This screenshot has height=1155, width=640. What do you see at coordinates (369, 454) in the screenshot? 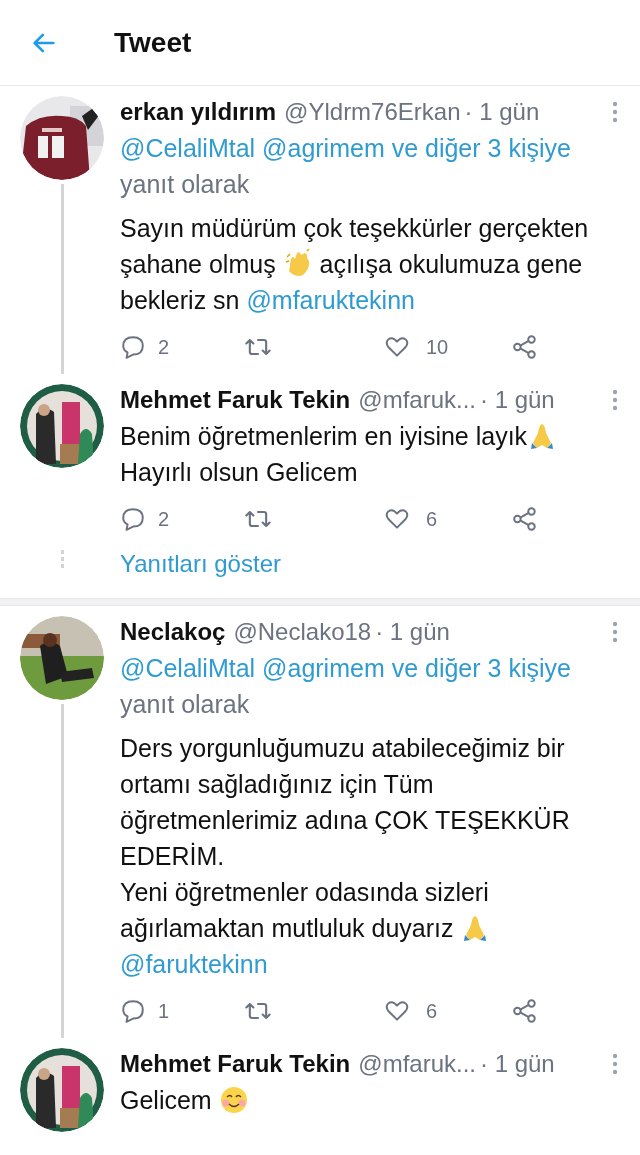
I see `tweet-text: Benim öğretmenlerim en iyisine layık Hayırlı olsun Gelicem` at bounding box center [369, 454].